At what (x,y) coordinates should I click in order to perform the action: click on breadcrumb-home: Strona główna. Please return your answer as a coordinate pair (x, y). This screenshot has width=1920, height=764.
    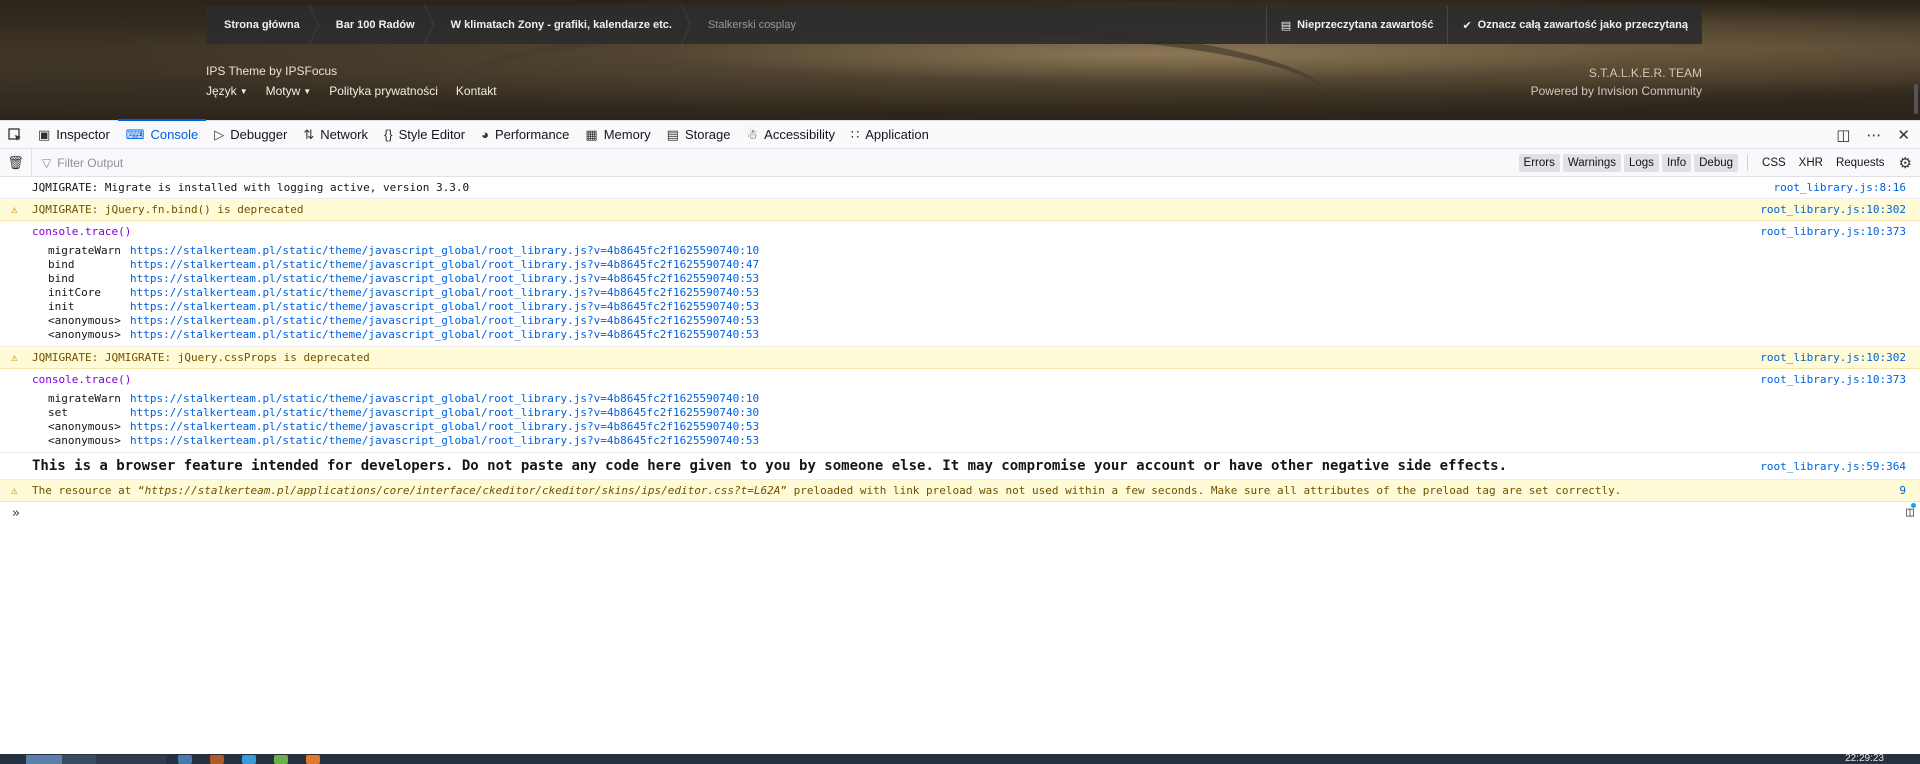
    Looking at the image, I should click on (262, 25).